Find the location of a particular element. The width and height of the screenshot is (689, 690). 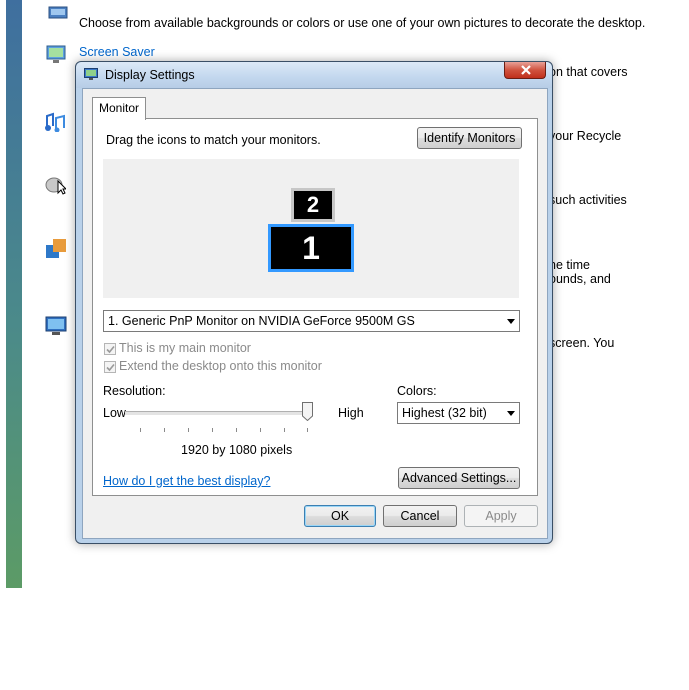

dialog-titlebar: Display Settings is located at coordinates (314, 75).